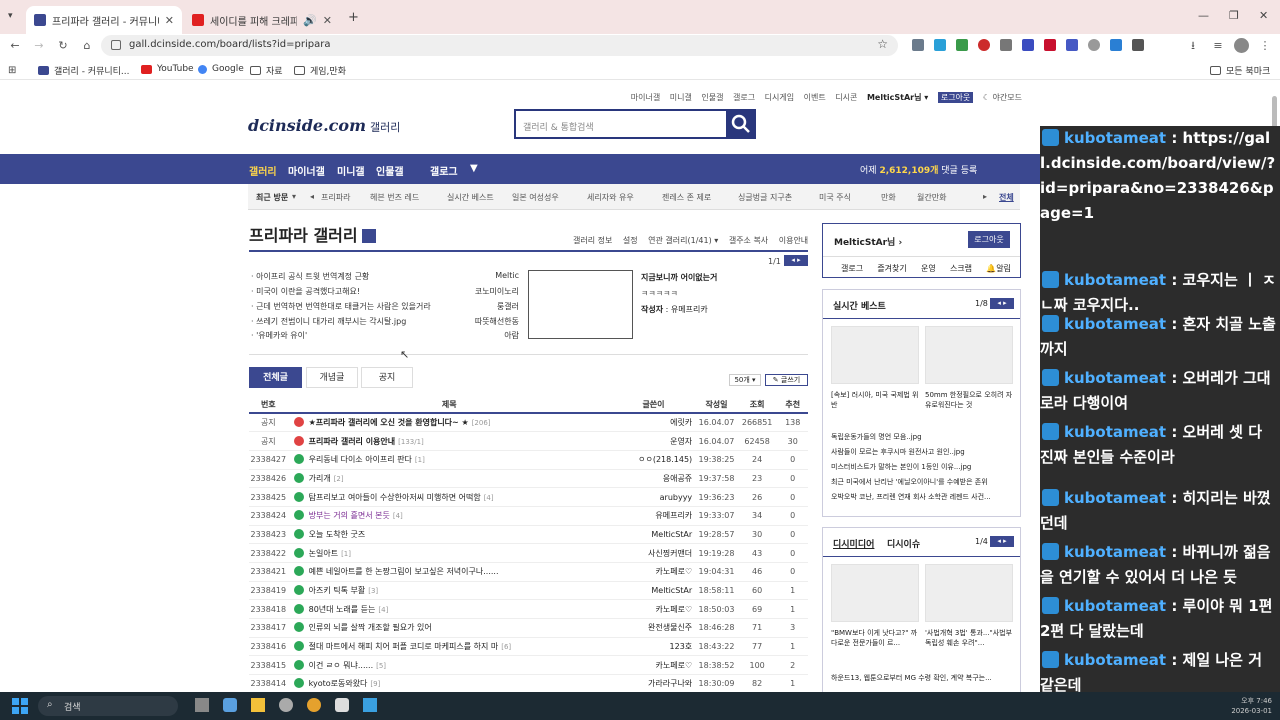 The width and height of the screenshot is (1280, 720). What do you see at coordinates (258, 705) in the screenshot?
I see `file-explorer-icon` at bounding box center [258, 705].